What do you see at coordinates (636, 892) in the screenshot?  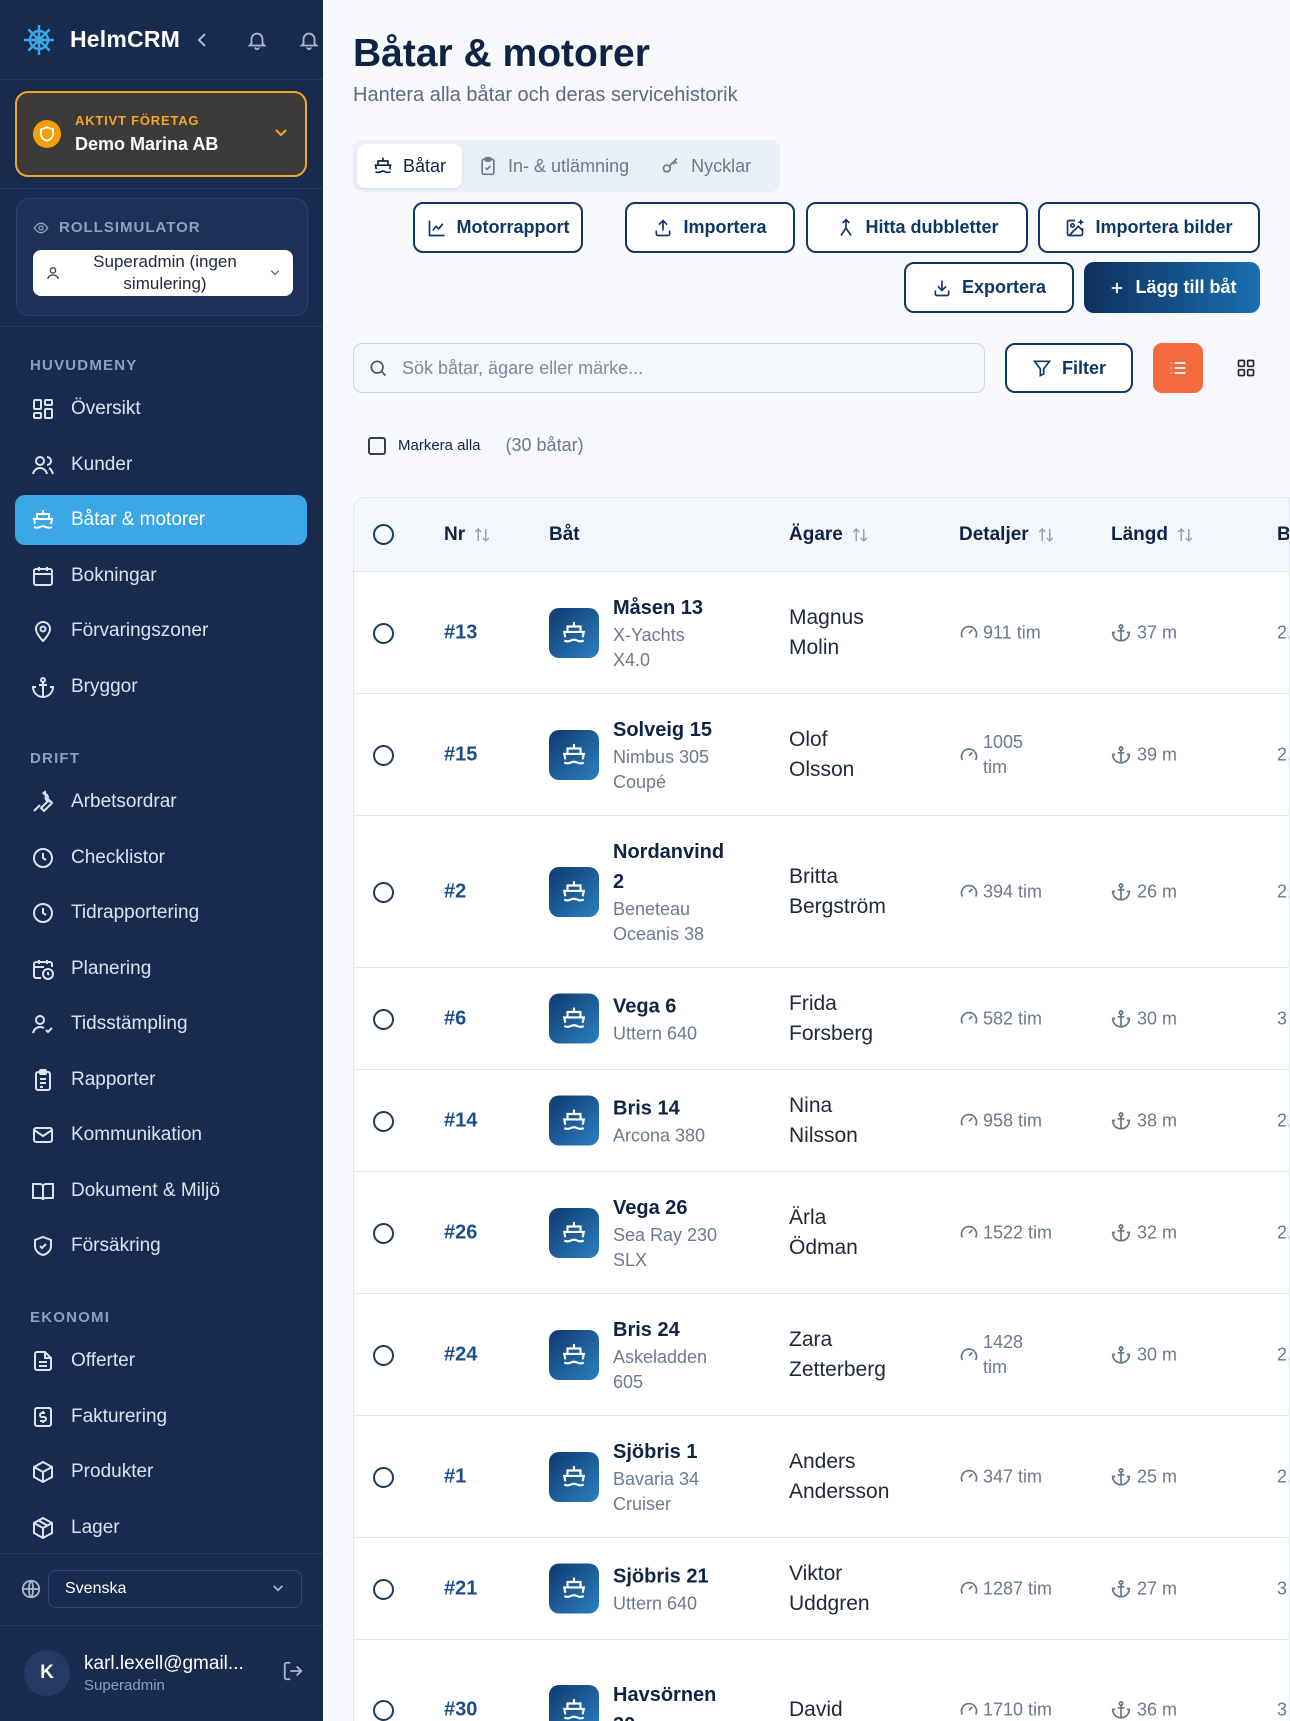 I see `boat-cell: Nordanvind 2 Beneteau Oceanis 38` at bounding box center [636, 892].